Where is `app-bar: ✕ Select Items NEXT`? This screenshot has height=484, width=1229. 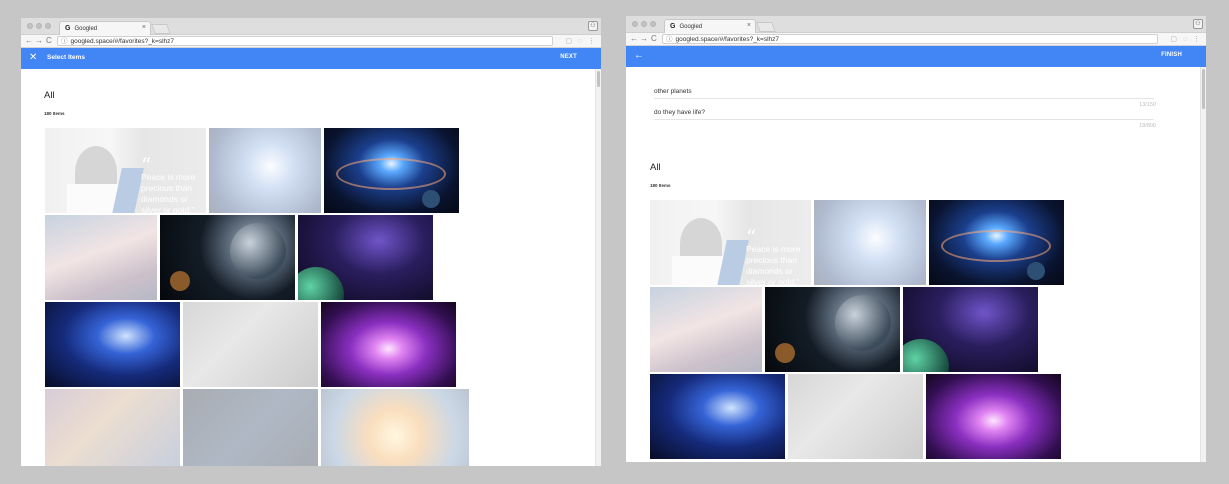
app-bar: ✕ Select Items NEXT is located at coordinates (311, 58).